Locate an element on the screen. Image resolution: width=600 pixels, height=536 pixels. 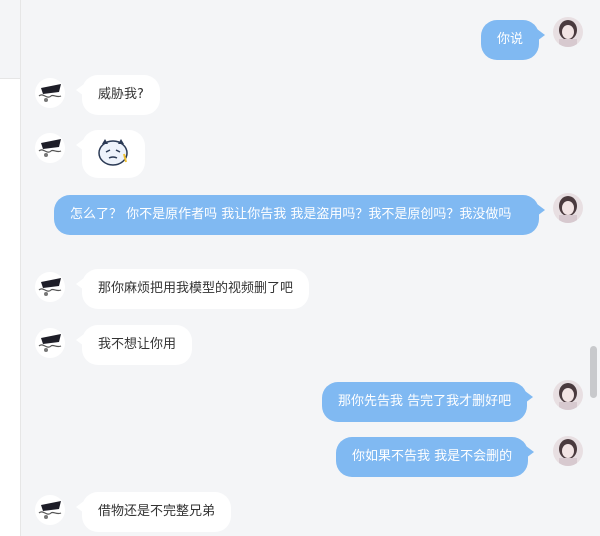
conversation-list-header is located at coordinates (10, 39).